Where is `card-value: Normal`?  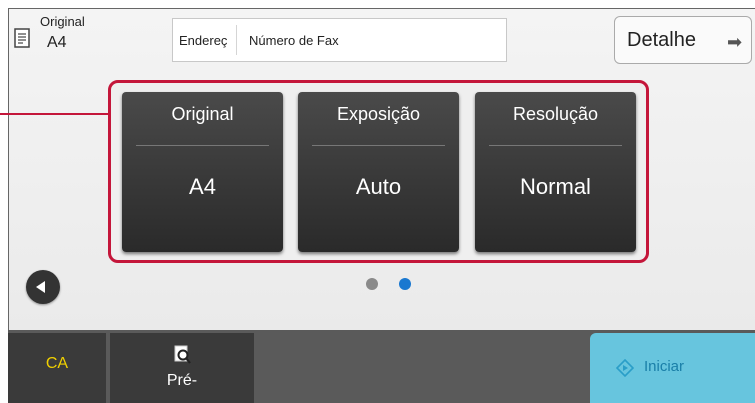 card-value: Normal is located at coordinates (555, 186).